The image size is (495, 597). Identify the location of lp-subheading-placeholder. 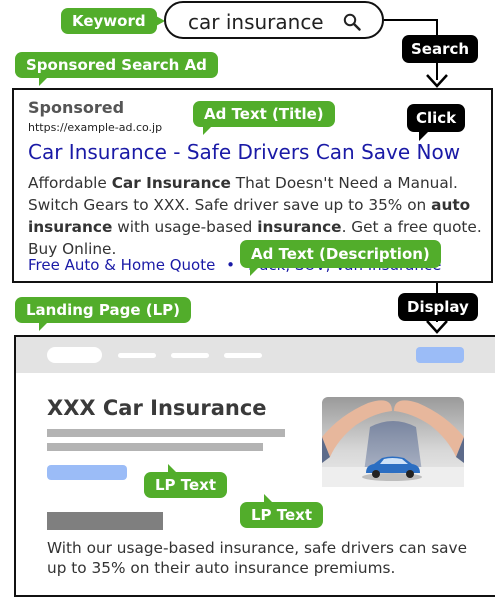
(105, 521).